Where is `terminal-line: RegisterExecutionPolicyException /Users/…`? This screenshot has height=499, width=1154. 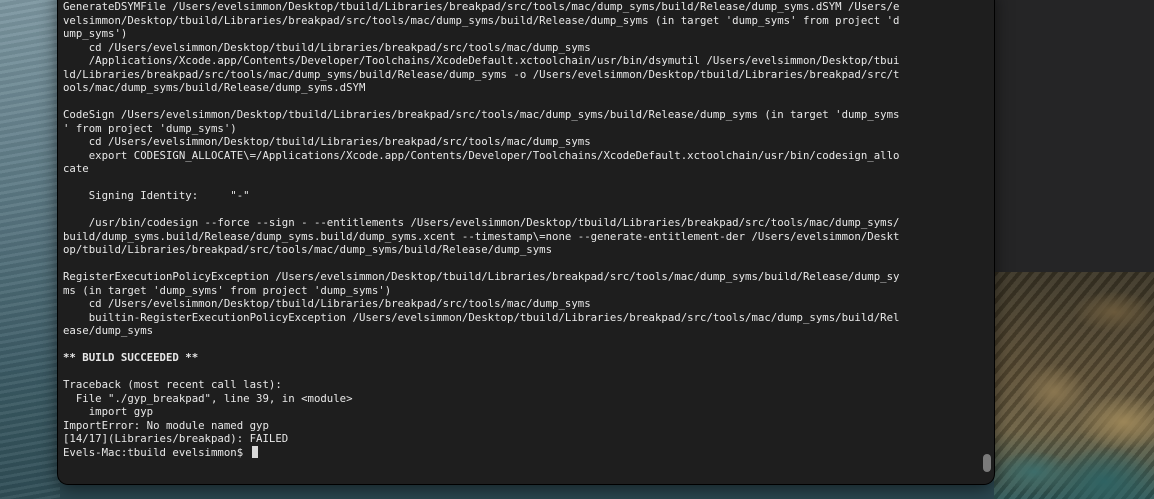 terminal-line: RegisterExecutionPolicyException /Users/… is located at coordinates (481, 276).